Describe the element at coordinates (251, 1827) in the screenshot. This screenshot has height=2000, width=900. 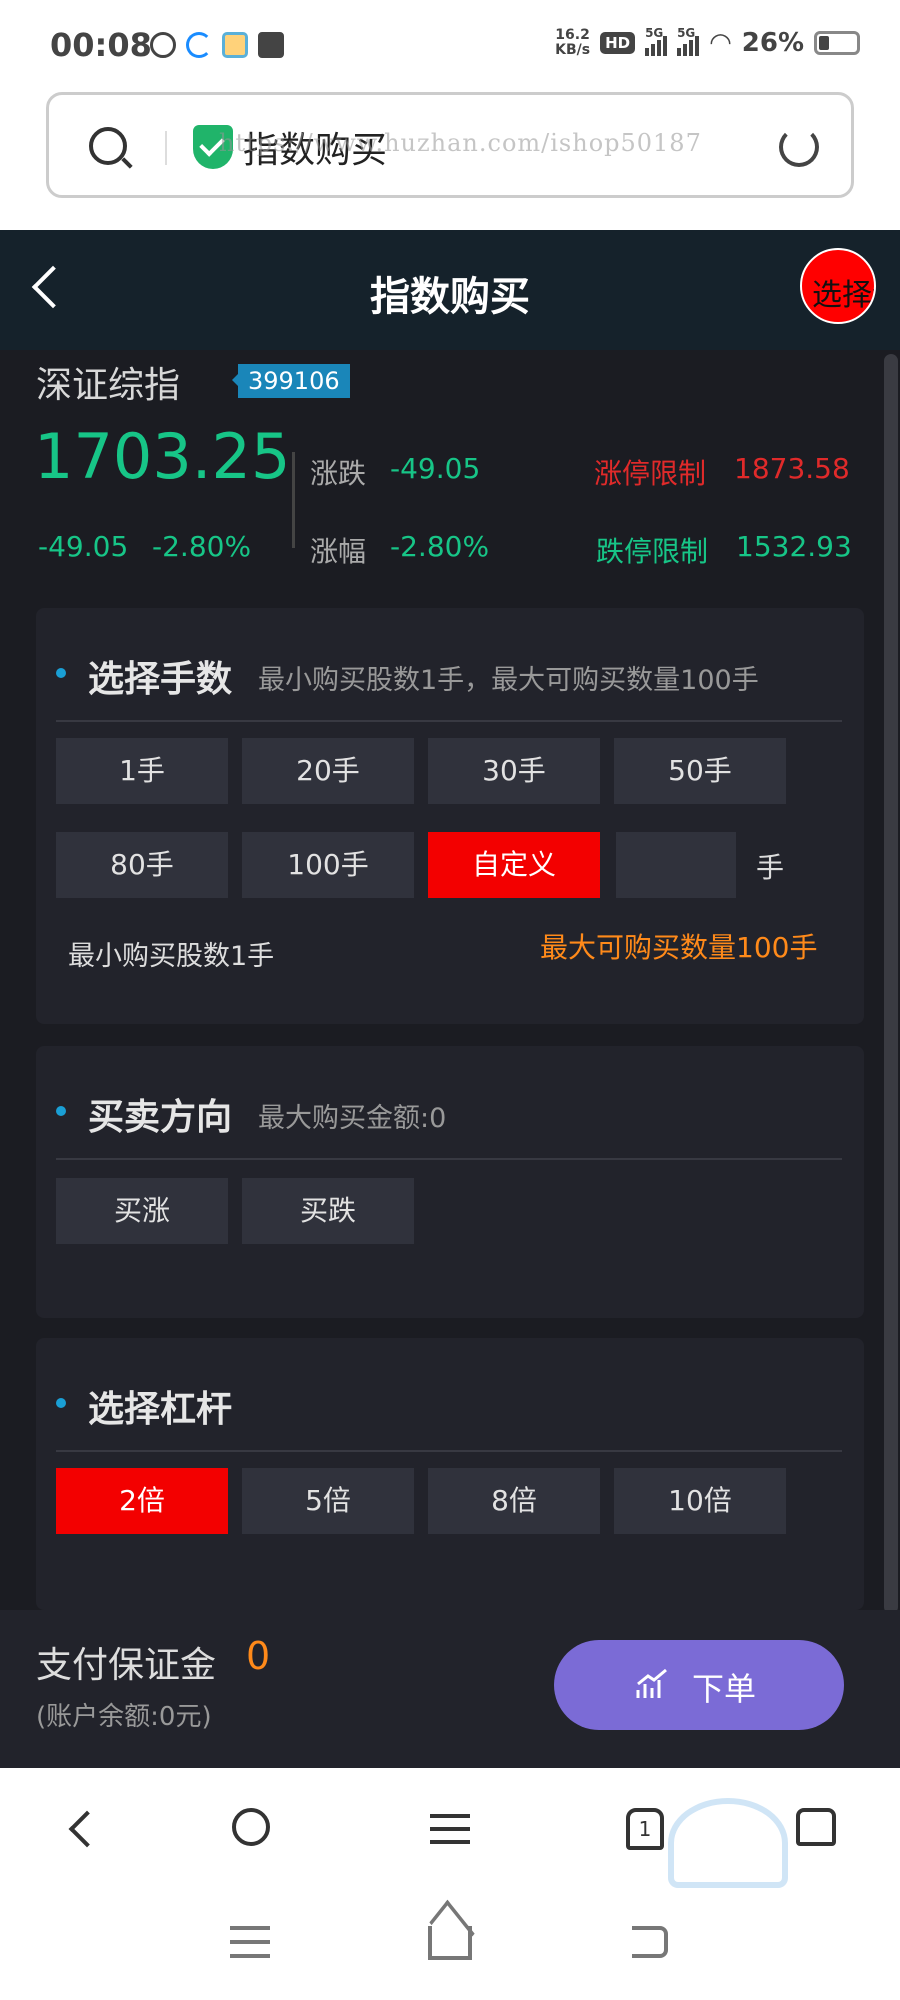
I see `browser-search-icon` at that location.